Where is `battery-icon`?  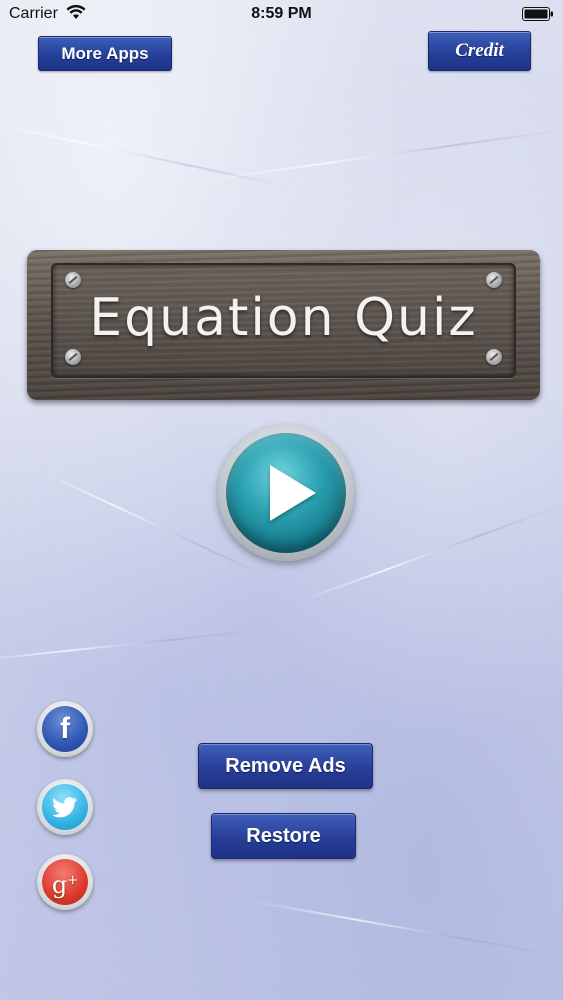 battery-icon is located at coordinates (537, 14).